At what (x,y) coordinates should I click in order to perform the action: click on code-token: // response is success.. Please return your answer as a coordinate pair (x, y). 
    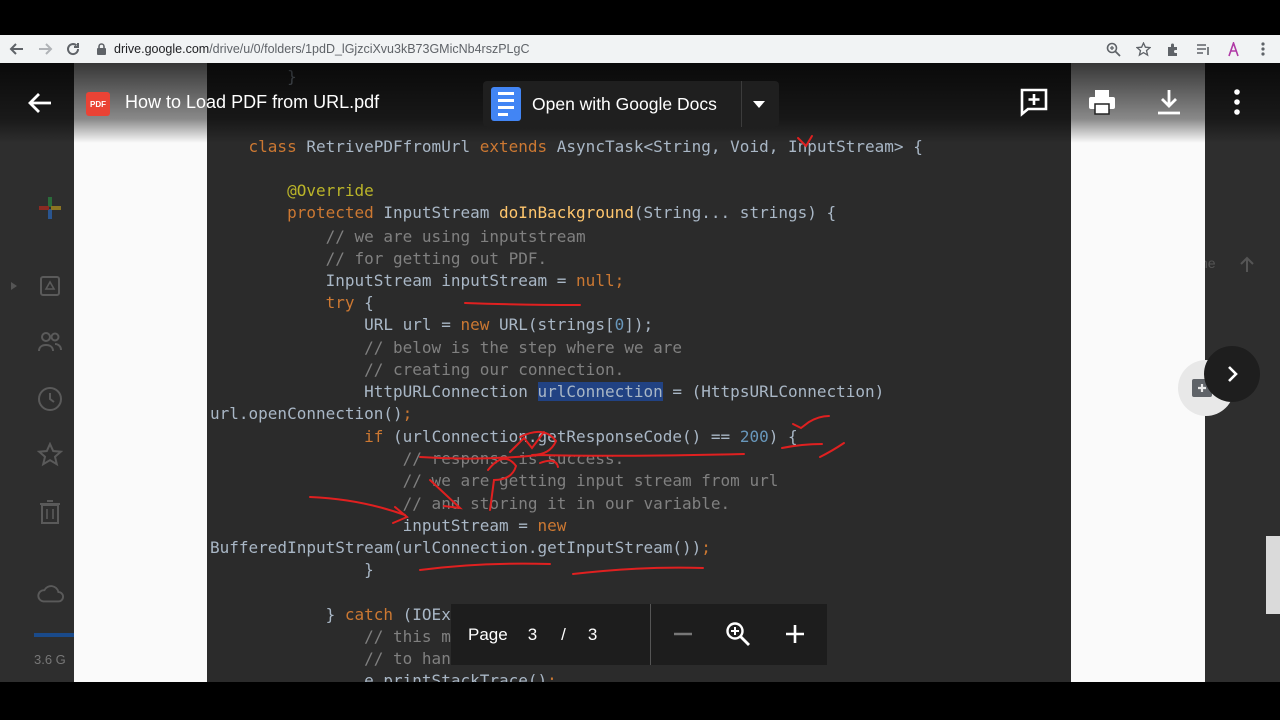
    Looking at the image, I should click on (417, 458).